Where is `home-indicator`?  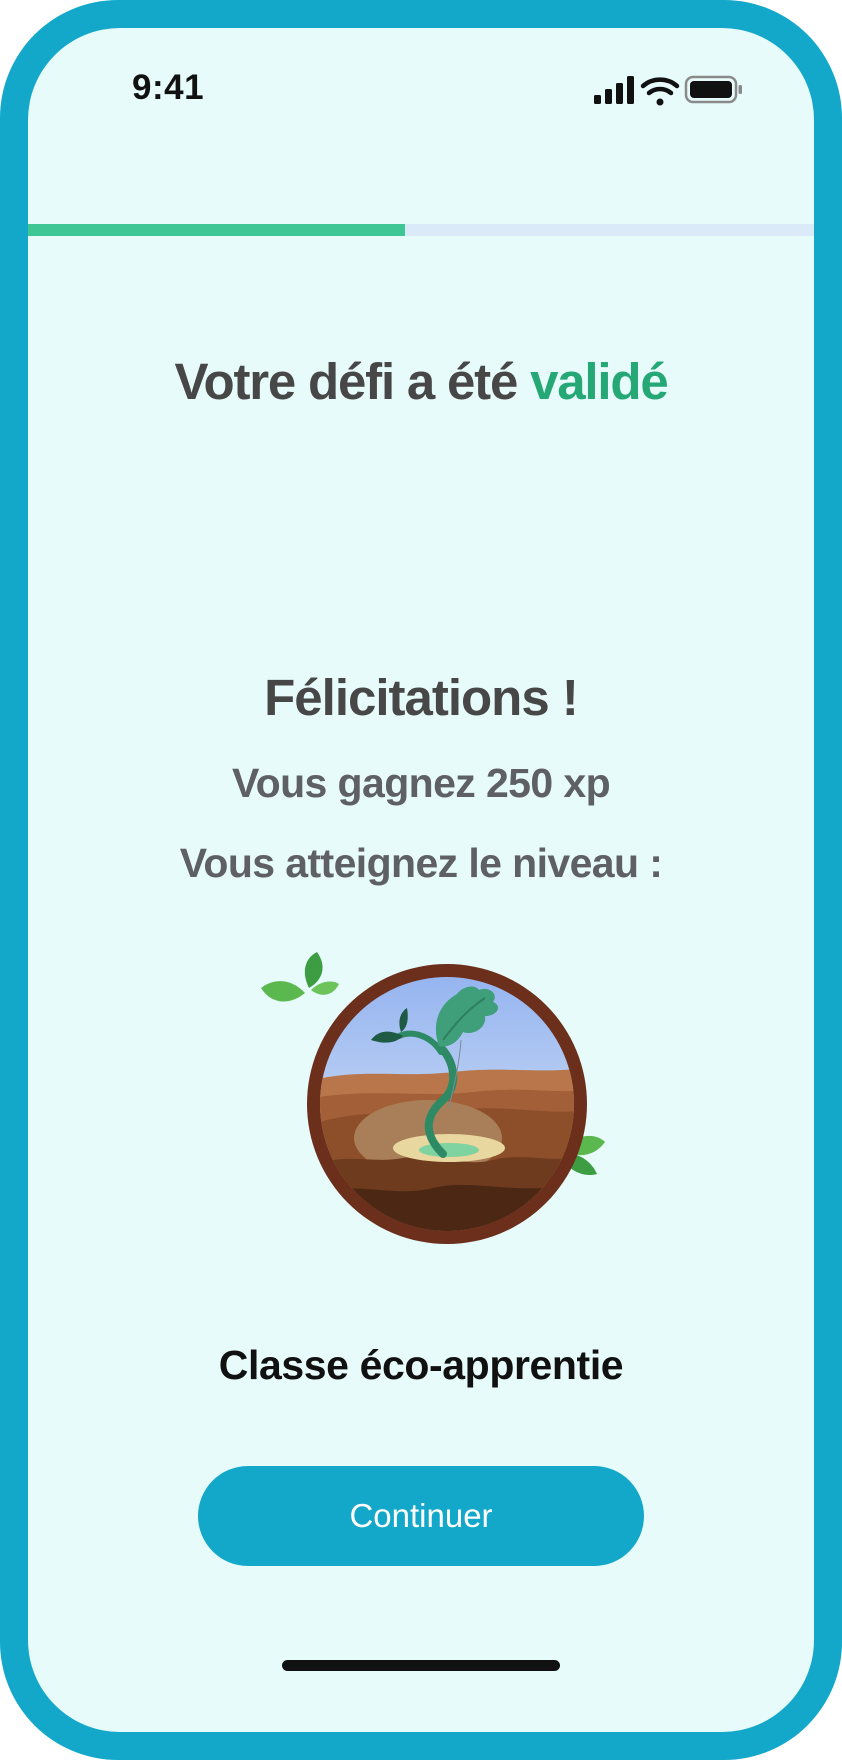
home-indicator is located at coordinates (421, 1665).